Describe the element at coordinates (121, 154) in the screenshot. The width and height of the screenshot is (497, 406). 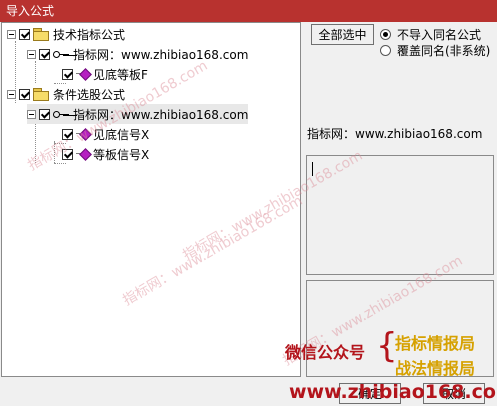
I see `formula-label: 等板信号X` at that location.